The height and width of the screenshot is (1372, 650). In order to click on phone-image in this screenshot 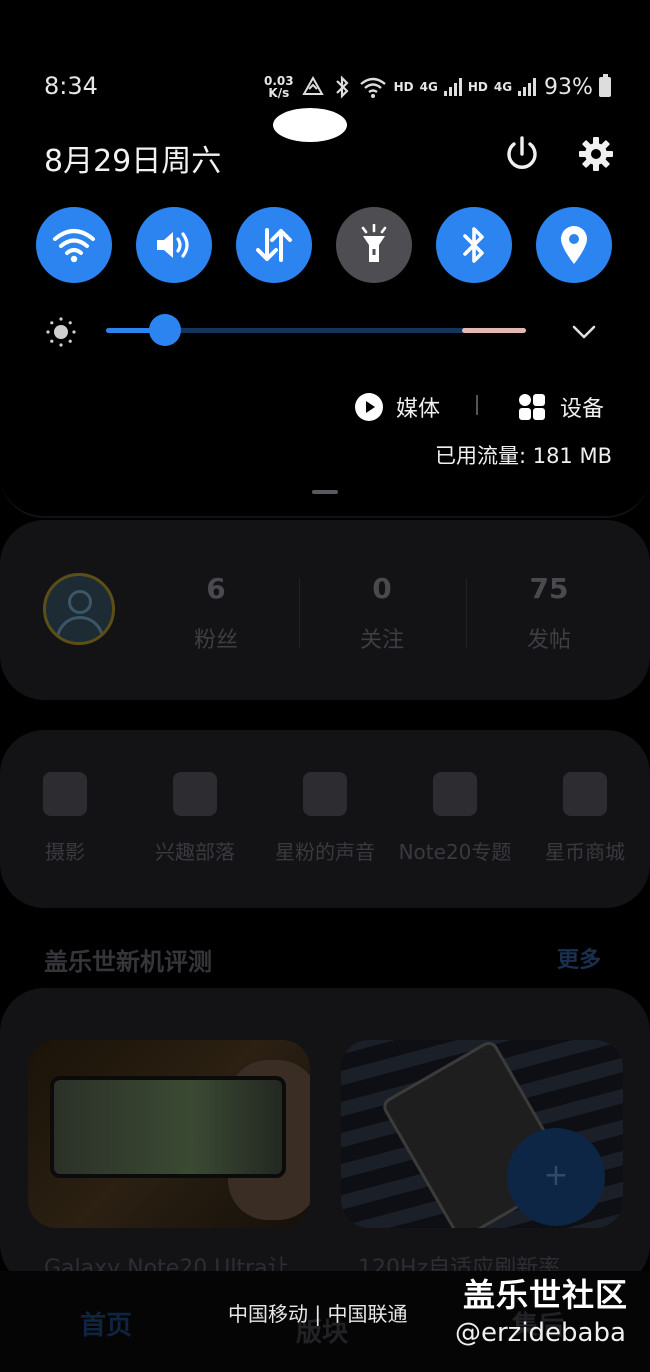, I will do `click(168, 1127)`.